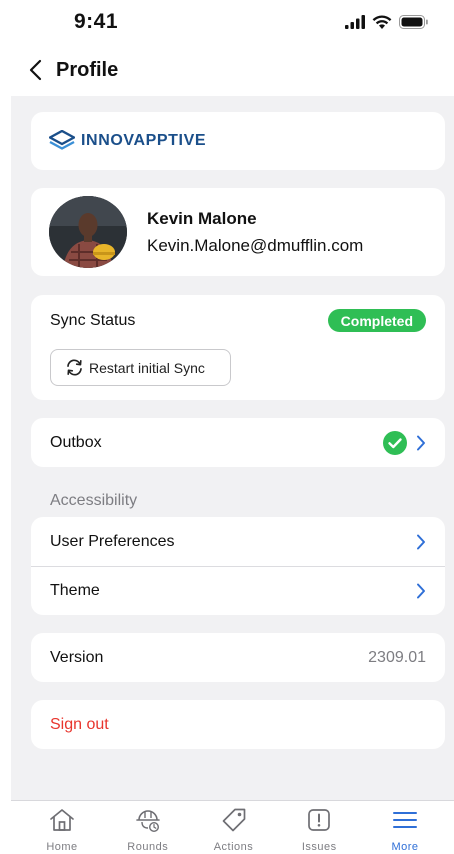 The height and width of the screenshot is (854, 454). I want to click on status-bar: 9:41, so click(227, 22).